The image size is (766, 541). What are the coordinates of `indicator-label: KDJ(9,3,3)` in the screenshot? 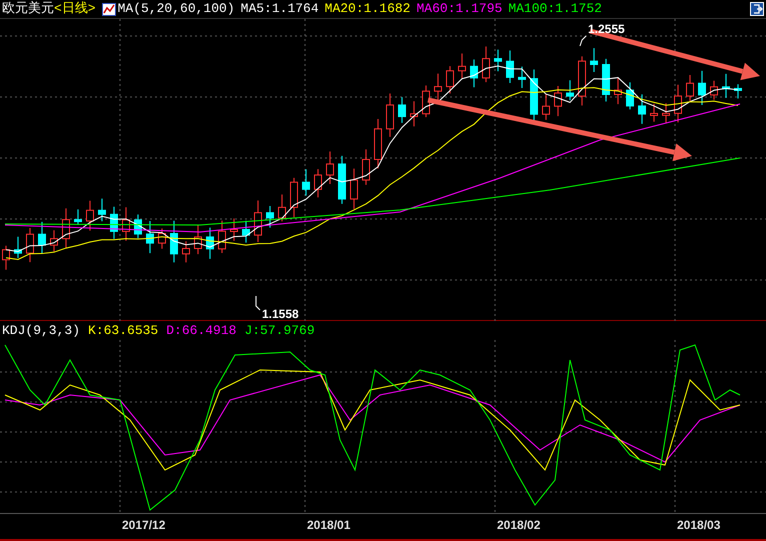 It's located at (41, 331).